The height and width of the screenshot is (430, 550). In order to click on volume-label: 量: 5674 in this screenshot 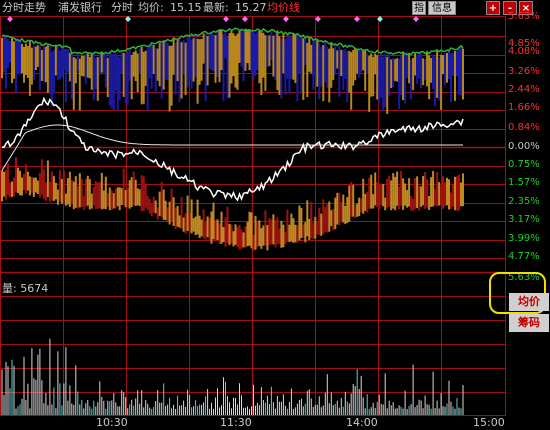, I will do `click(25, 288)`.